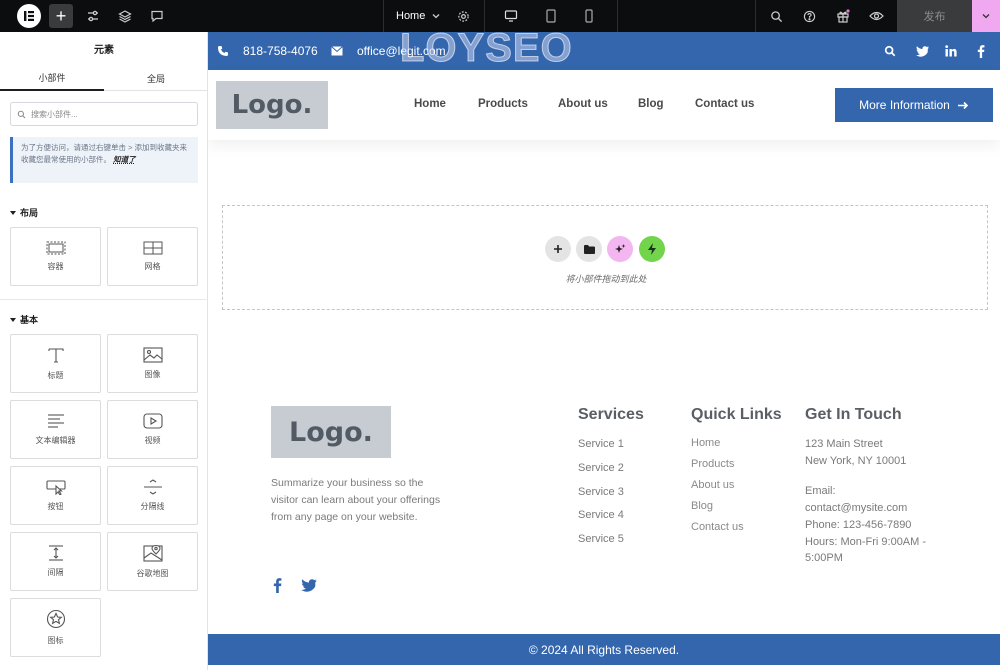  What do you see at coordinates (601, 492) in the screenshot?
I see `service-link: Service 3` at bounding box center [601, 492].